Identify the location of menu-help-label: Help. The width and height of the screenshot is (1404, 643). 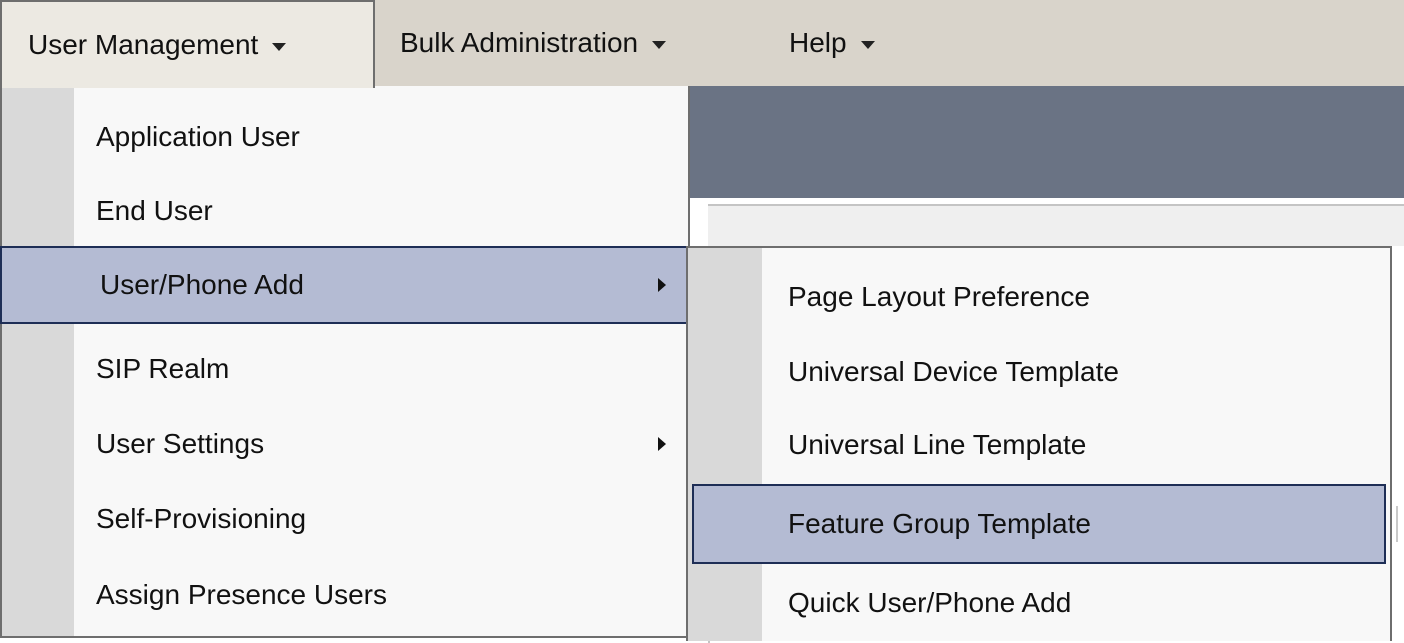
(818, 42).